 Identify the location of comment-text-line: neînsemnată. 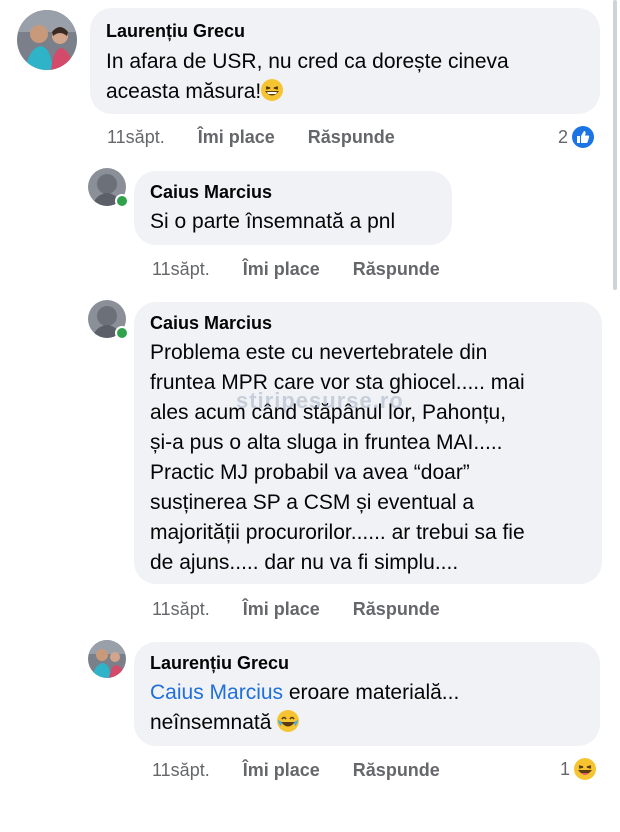
(211, 722).